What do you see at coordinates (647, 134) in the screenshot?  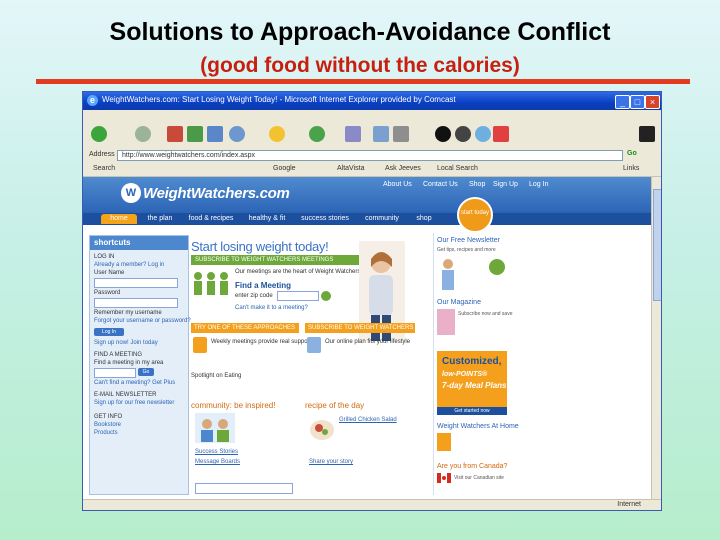 I see `comcast-logo-icon` at bounding box center [647, 134].